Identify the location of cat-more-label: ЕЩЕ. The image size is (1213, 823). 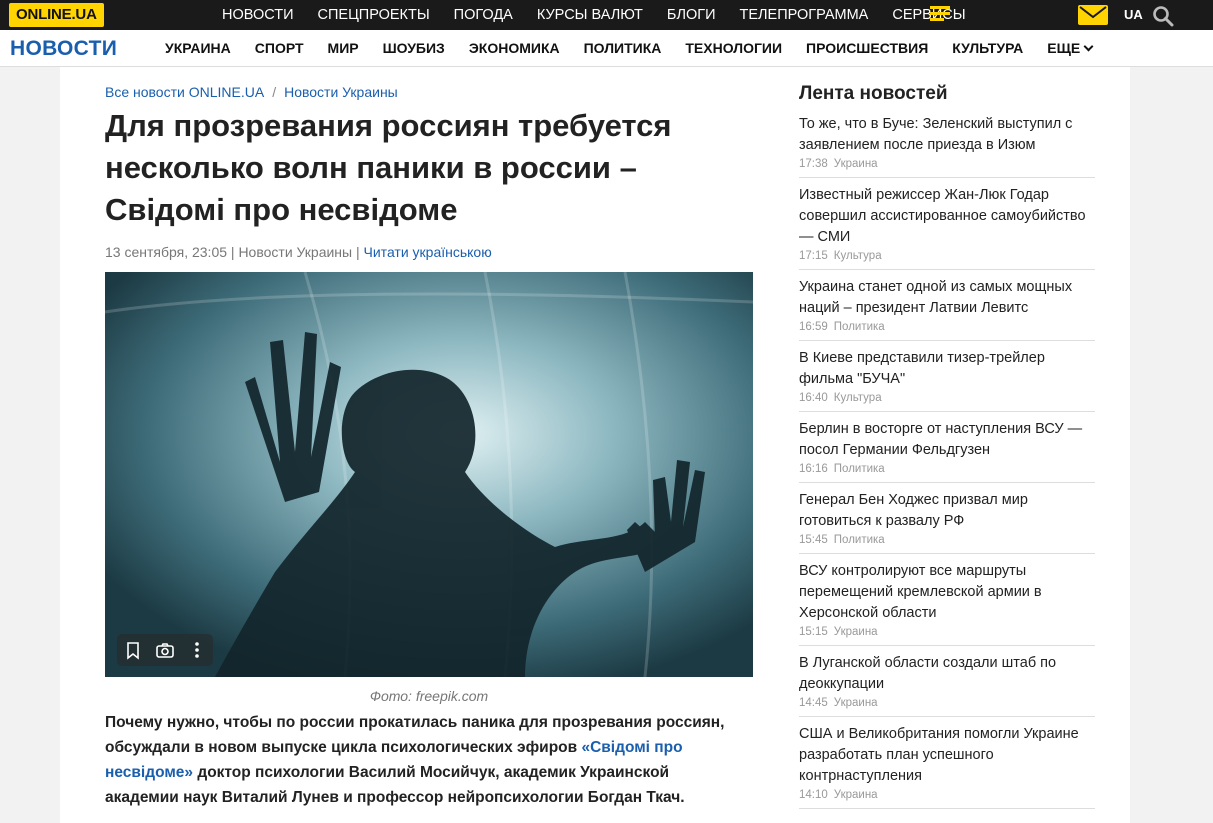
(1064, 48).